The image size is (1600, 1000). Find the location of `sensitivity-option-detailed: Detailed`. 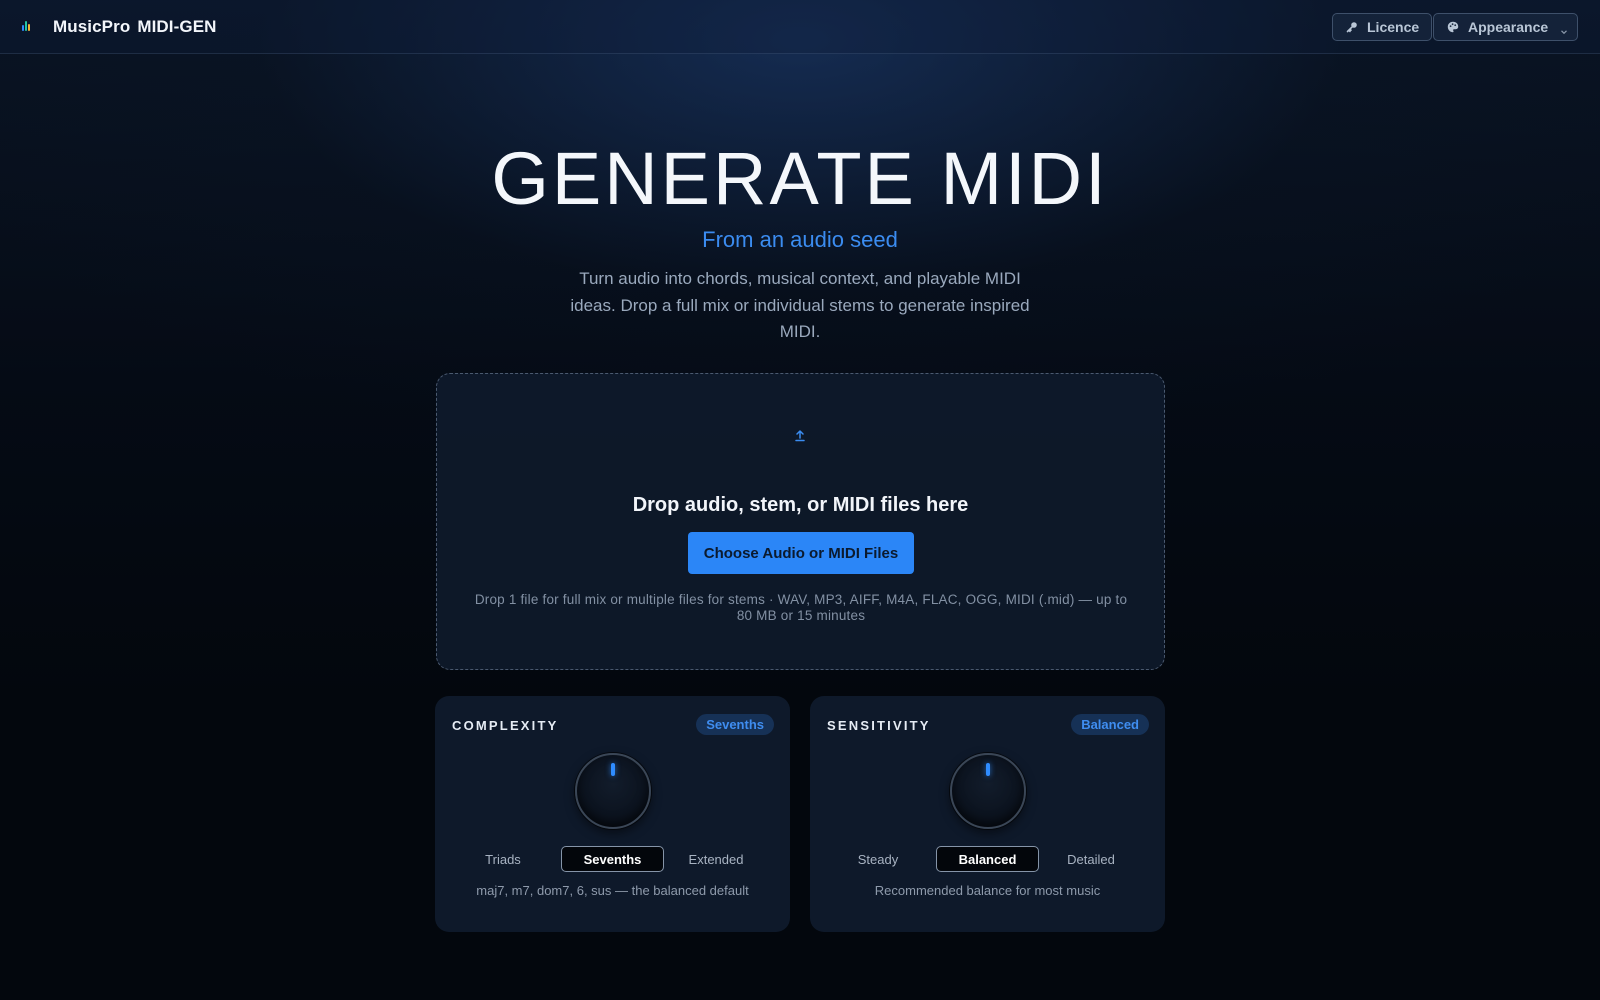

sensitivity-option-detailed: Detailed is located at coordinates (1091, 859).